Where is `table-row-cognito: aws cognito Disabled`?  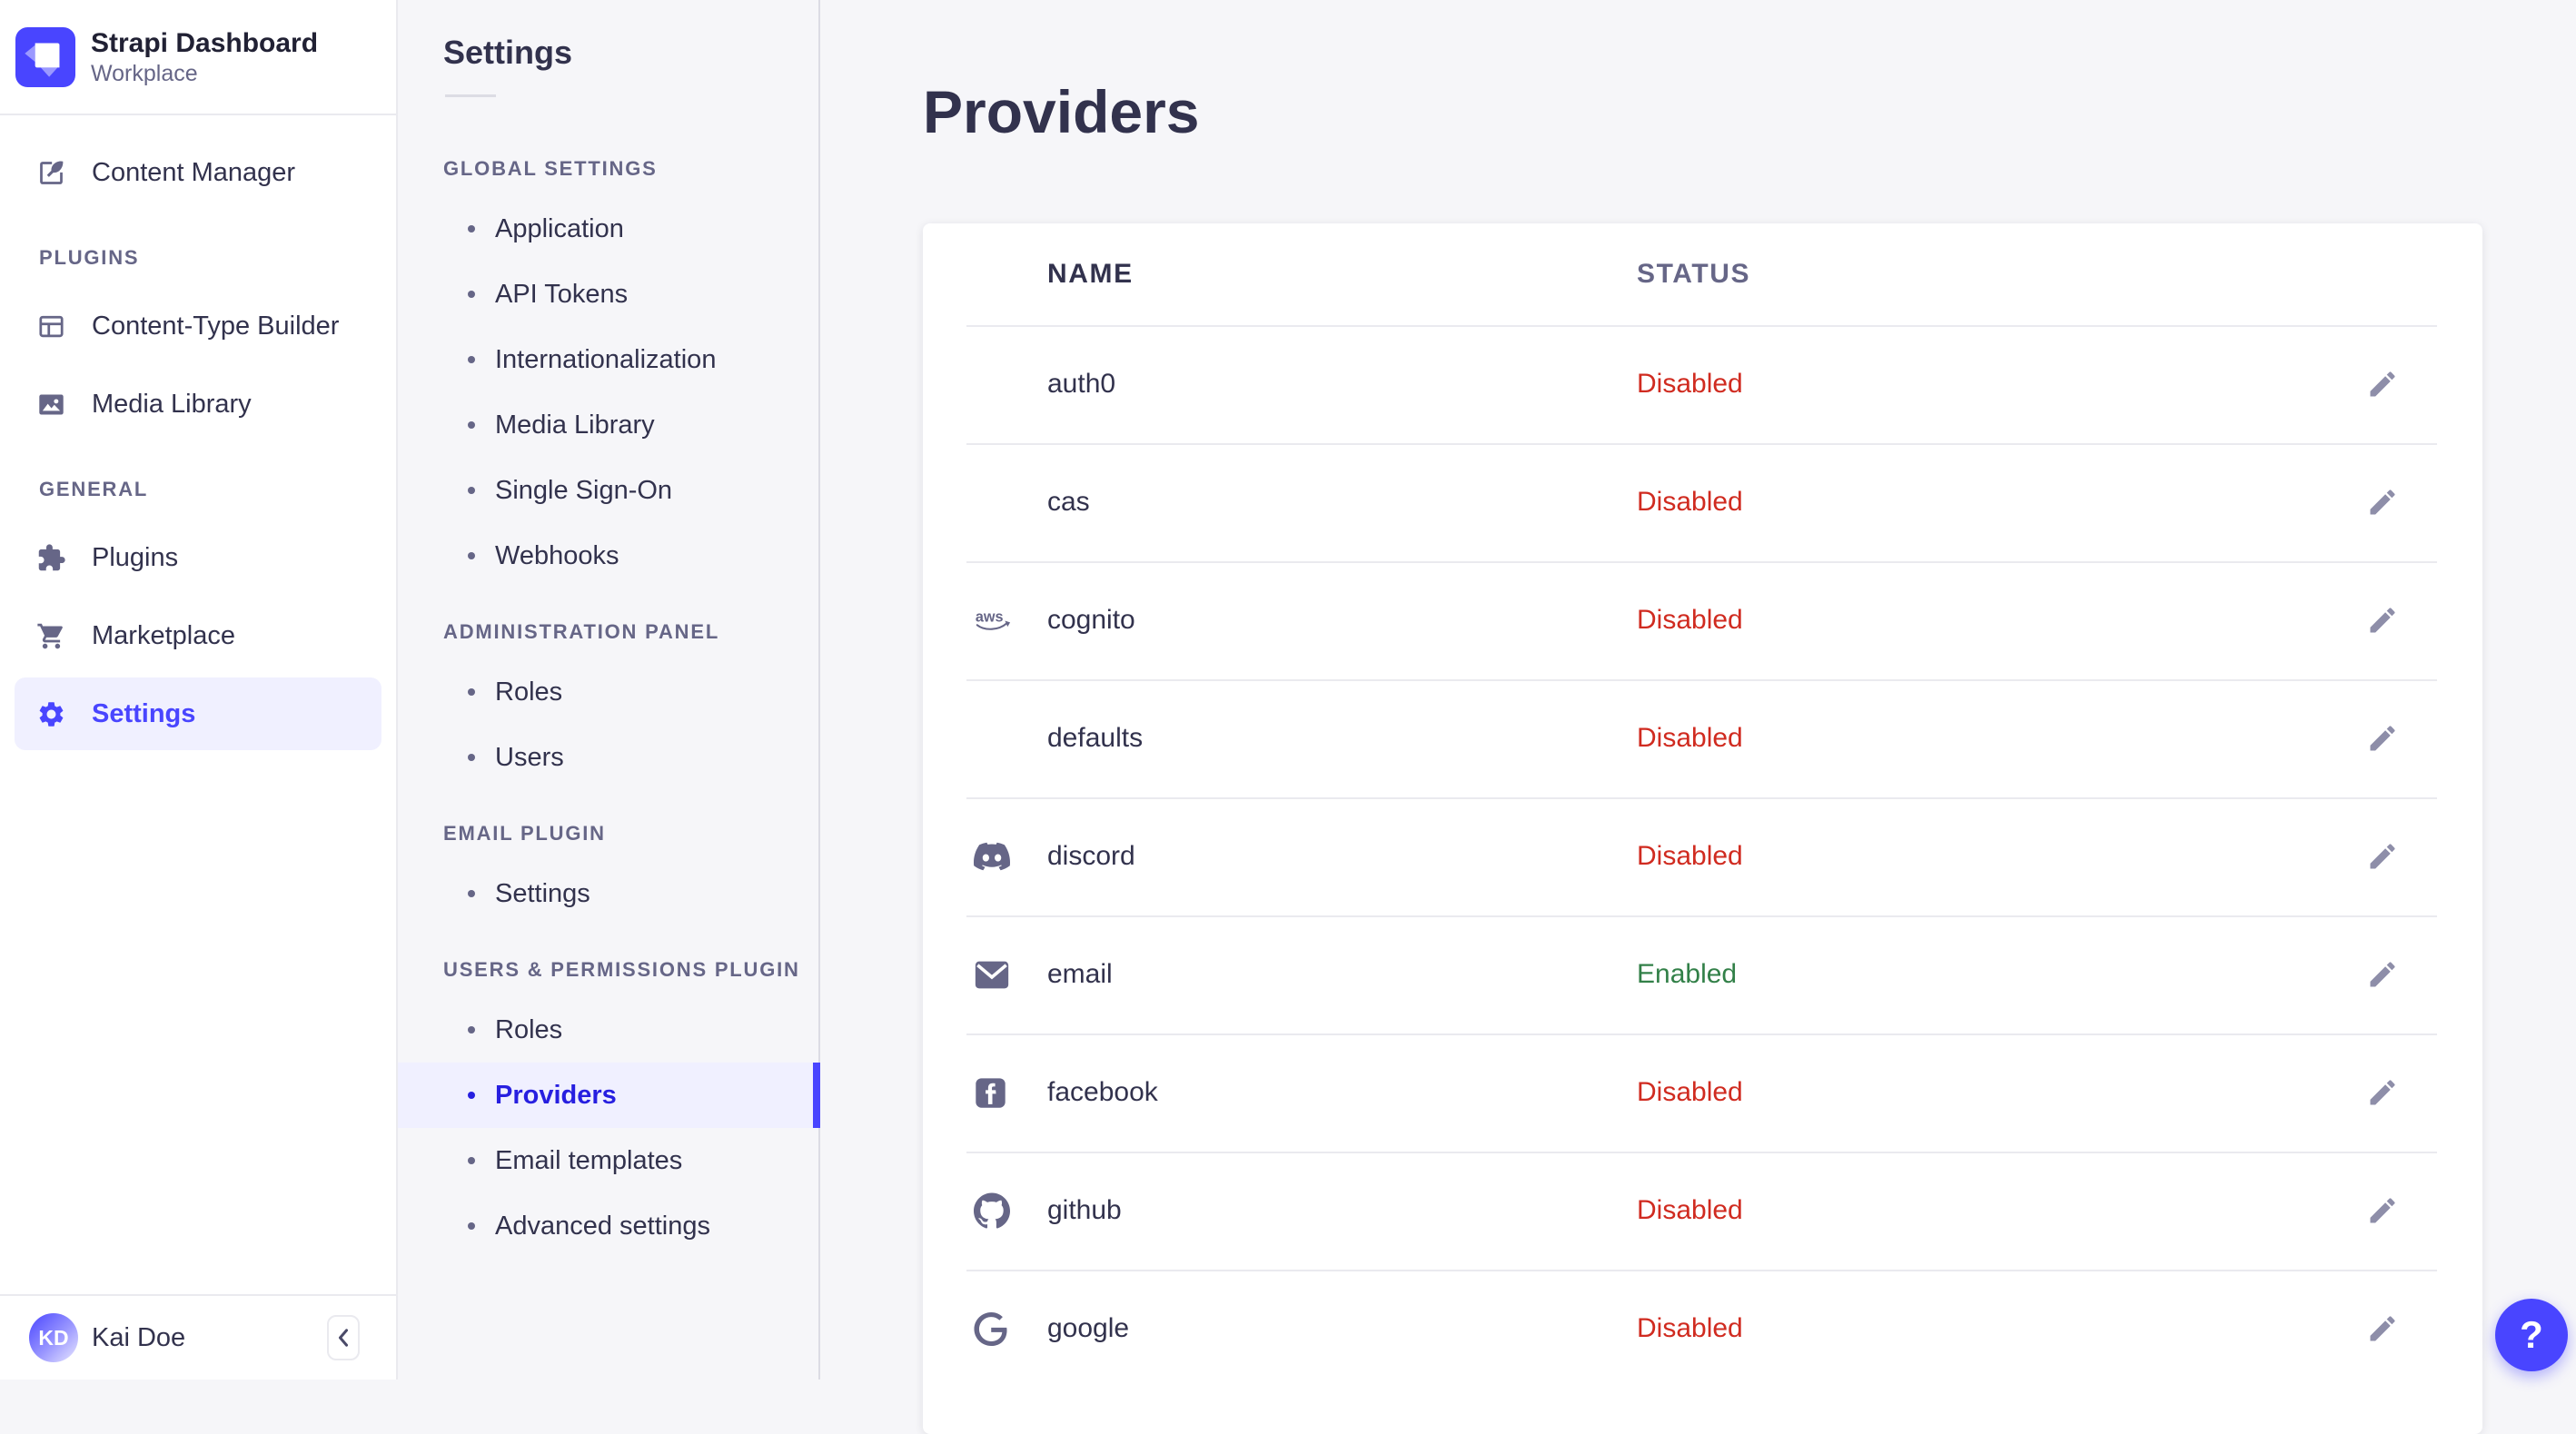
table-row-cognito: aws cognito Disabled is located at coordinates (1702, 620).